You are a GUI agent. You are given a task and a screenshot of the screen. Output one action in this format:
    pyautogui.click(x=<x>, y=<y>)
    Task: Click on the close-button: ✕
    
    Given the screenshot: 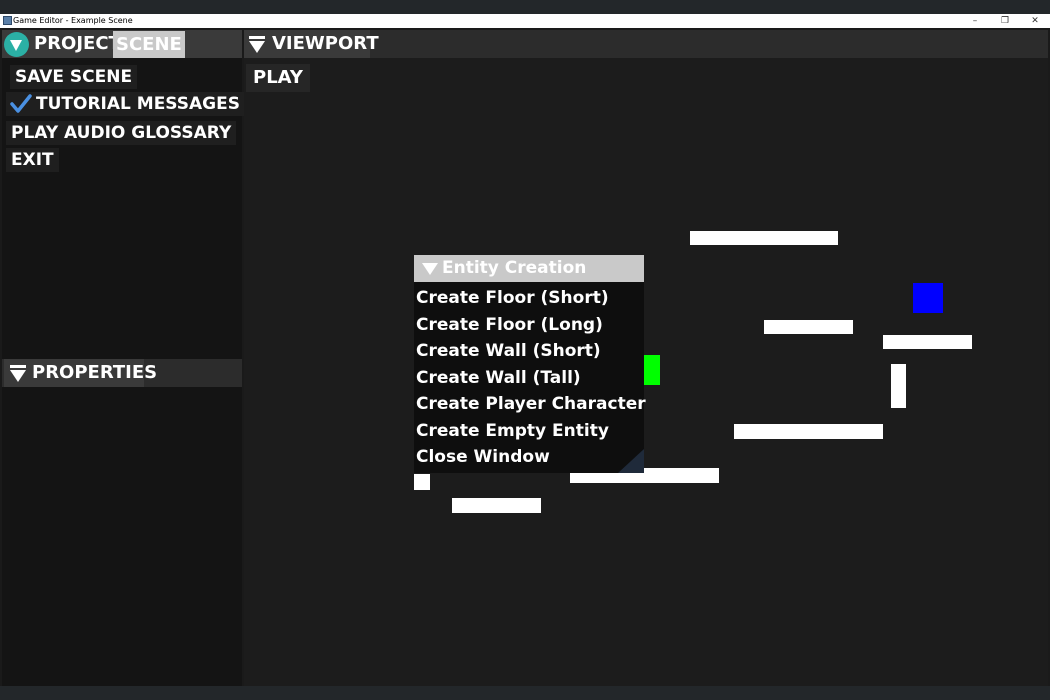 What is the action you would take?
    pyautogui.click(x=1035, y=21)
    